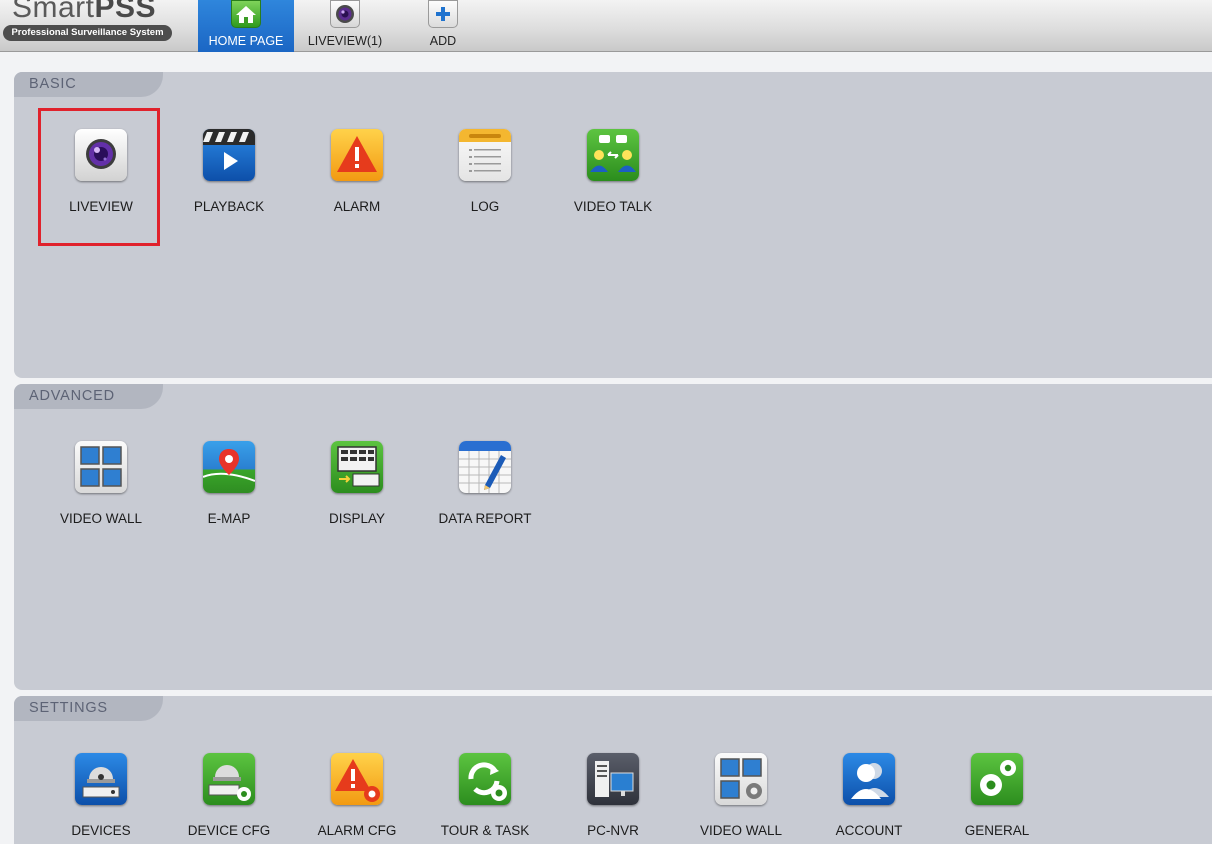  What do you see at coordinates (357, 779) in the screenshot?
I see `warning-gear-icon` at bounding box center [357, 779].